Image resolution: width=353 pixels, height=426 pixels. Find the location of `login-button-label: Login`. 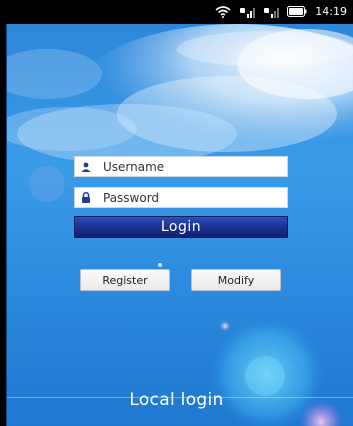

login-button-label: Login is located at coordinates (181, 227).